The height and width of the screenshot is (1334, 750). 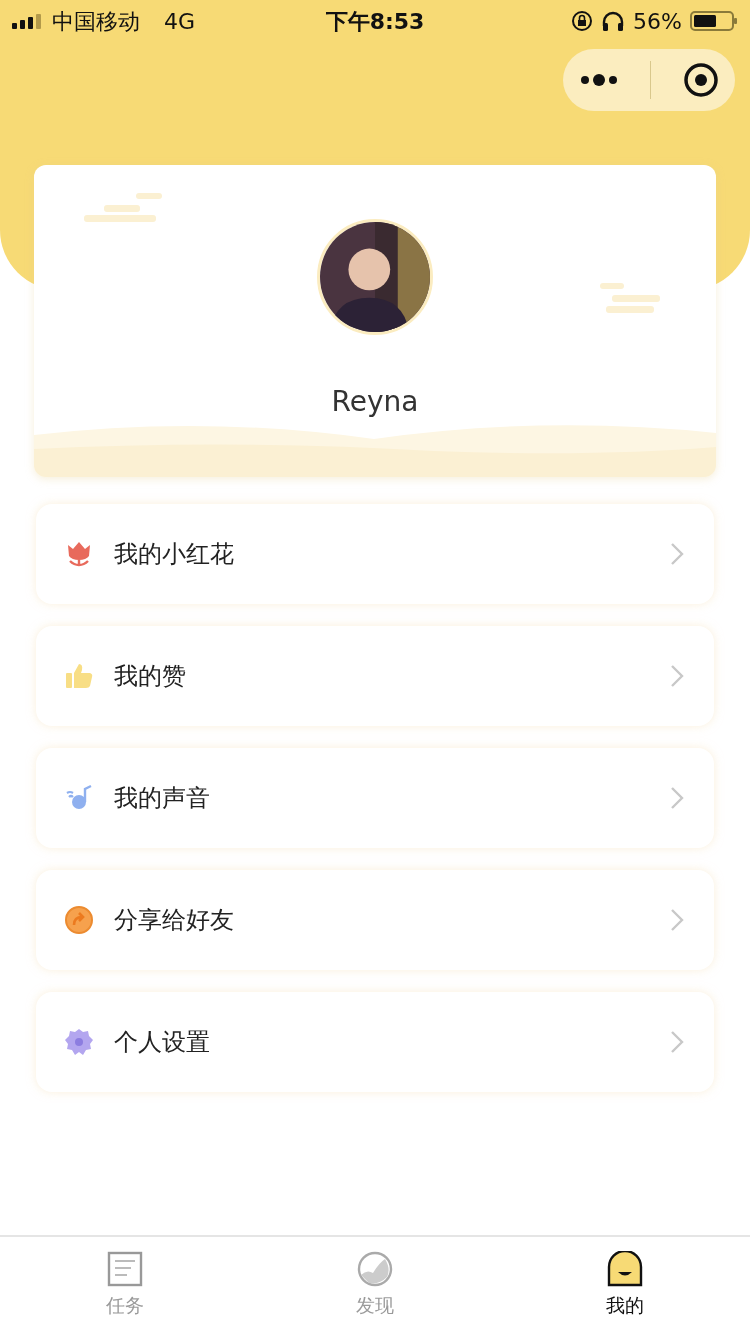 What do you see at coordinates (613, 21) in the screenshot?
I see `headphones-icon` at bounding box center [613, 21].